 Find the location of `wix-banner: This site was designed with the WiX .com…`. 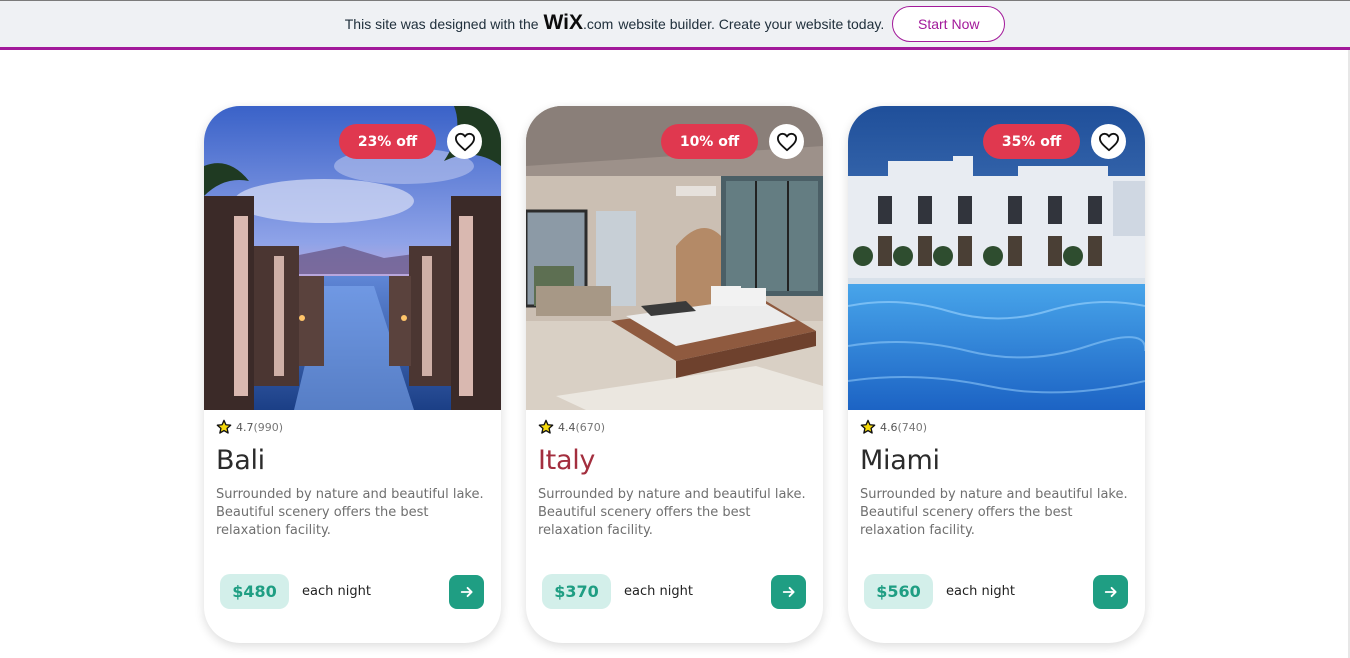

wix-banner: This site was designed with the WiX .com… is located at coordinates (675, 25).